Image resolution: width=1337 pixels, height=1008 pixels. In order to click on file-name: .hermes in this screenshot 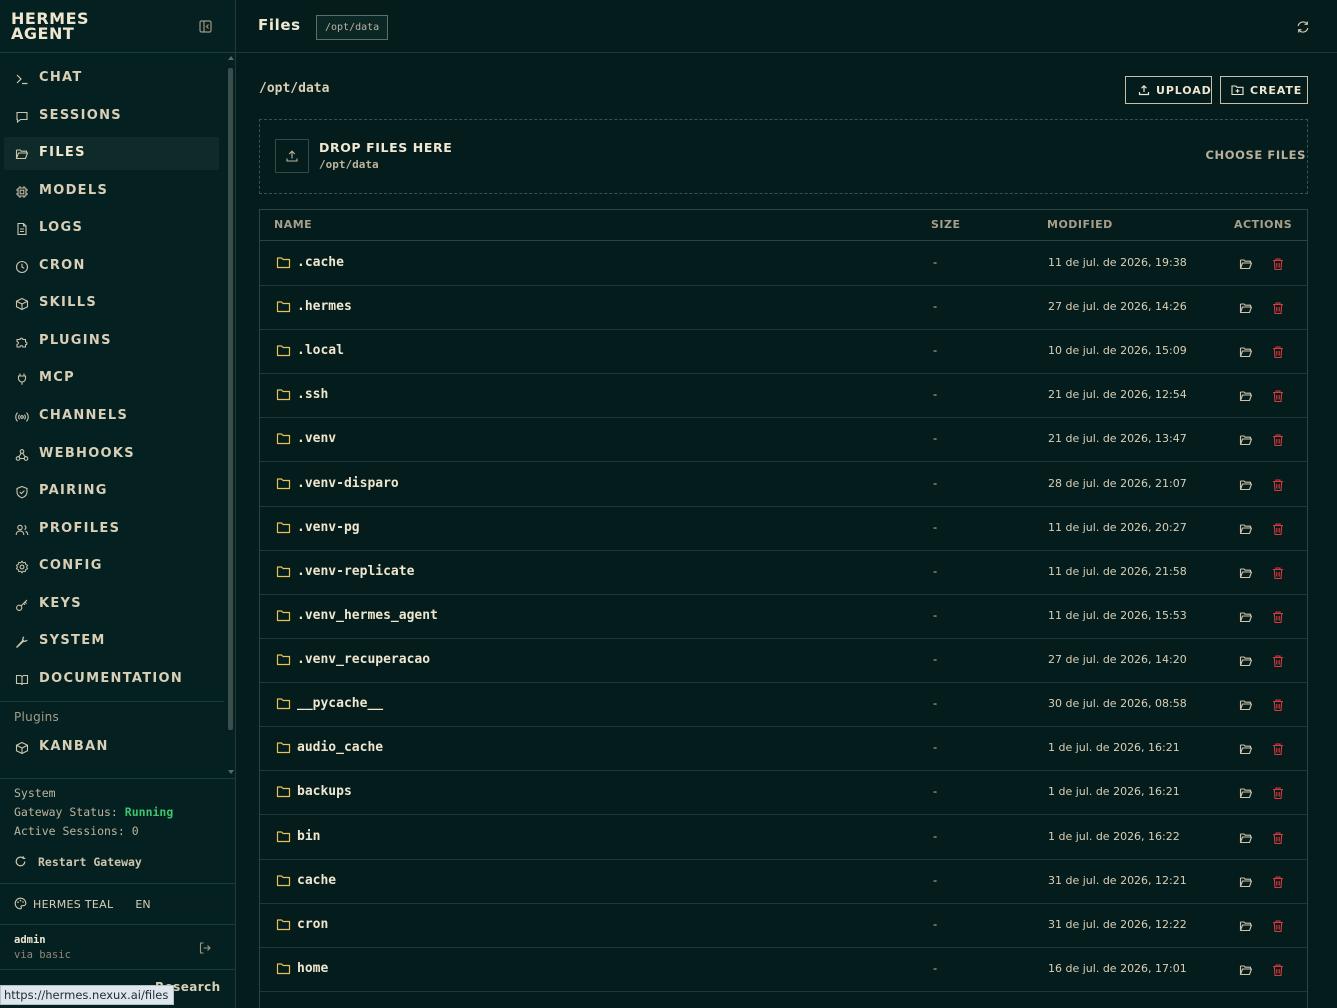, I will do `click(324, 306)`.